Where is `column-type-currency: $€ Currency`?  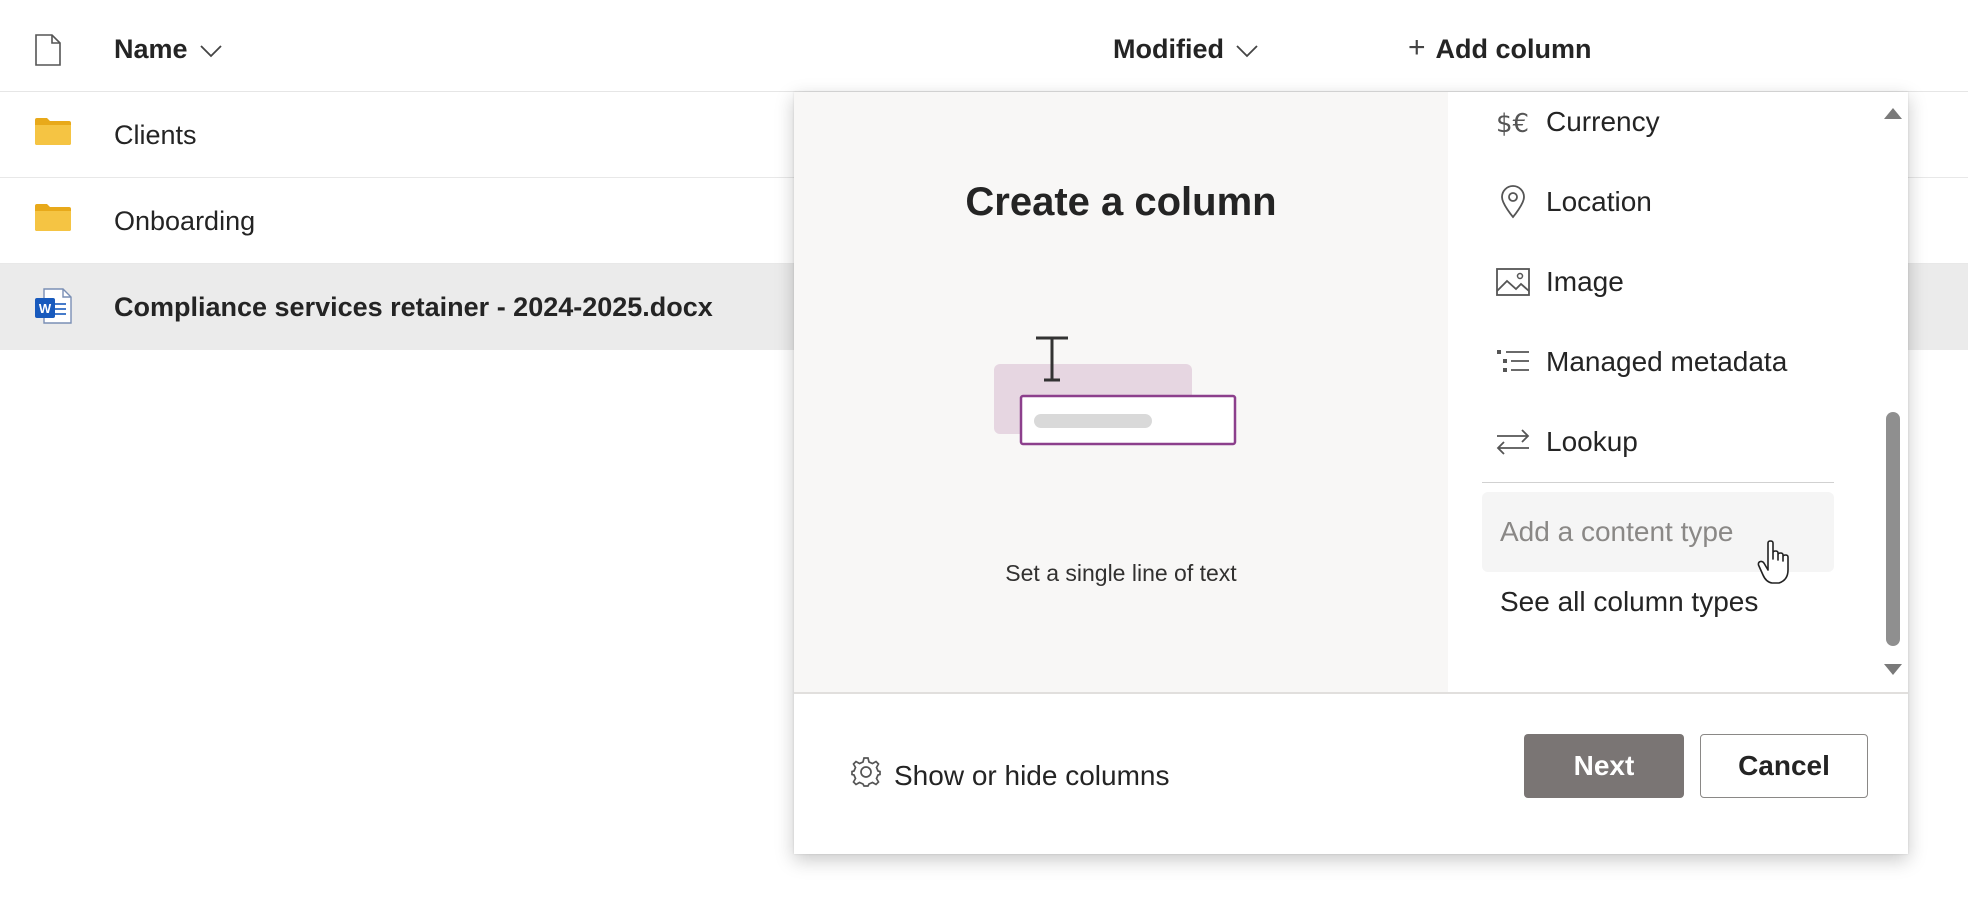
column-type-currency: $€ Currency is located at coordinates (1578, 122).